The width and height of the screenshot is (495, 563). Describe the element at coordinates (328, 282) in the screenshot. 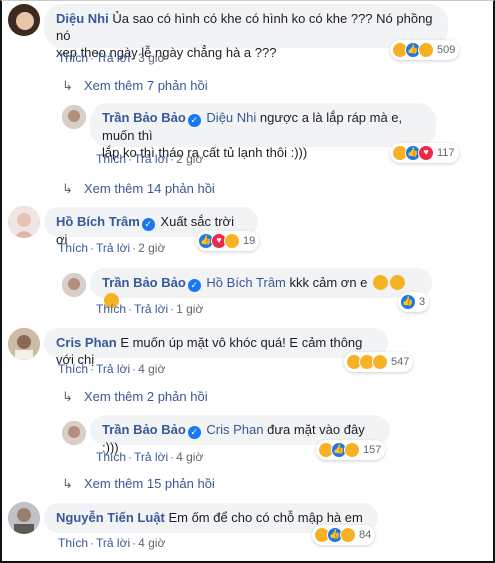

I see `comment-text: kkk cảm ơn e` at that location.